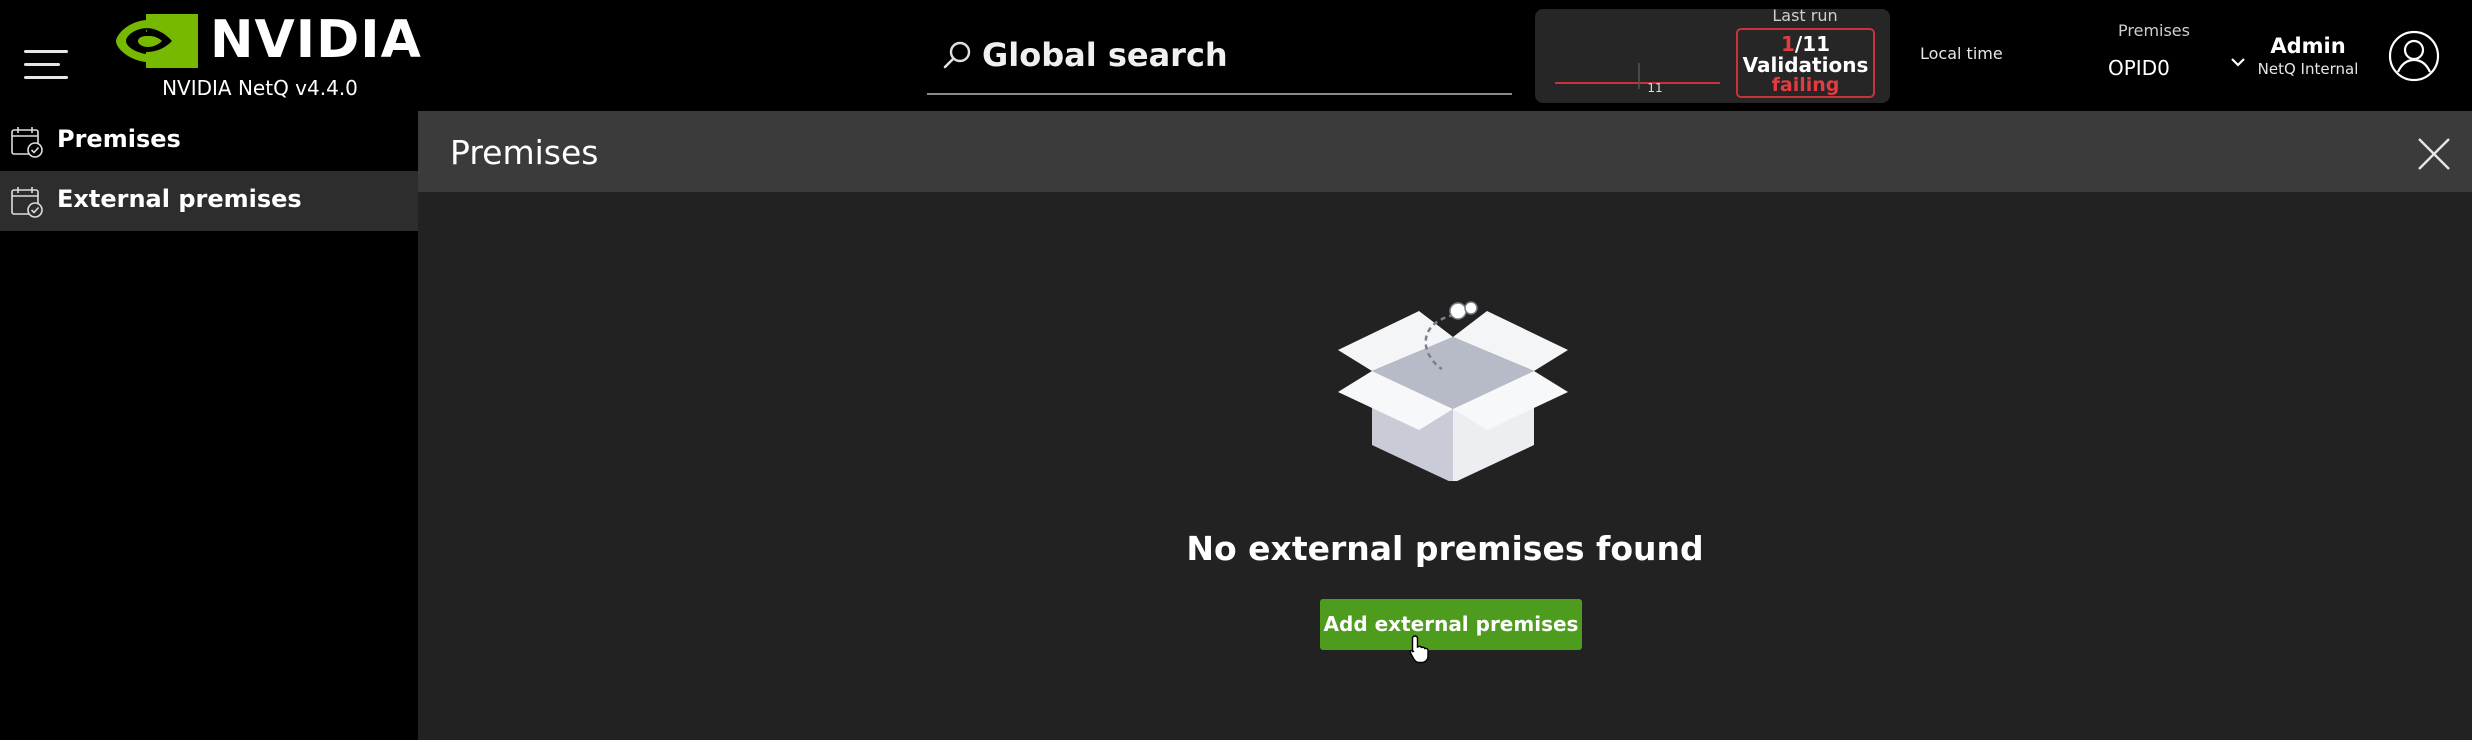 Image resolution: width=2472 pixels, height=740 pixels. Describe the element at coordinates (1445, 548) in the screenshot. I see `empty-state-message: No external premises found` at that location.